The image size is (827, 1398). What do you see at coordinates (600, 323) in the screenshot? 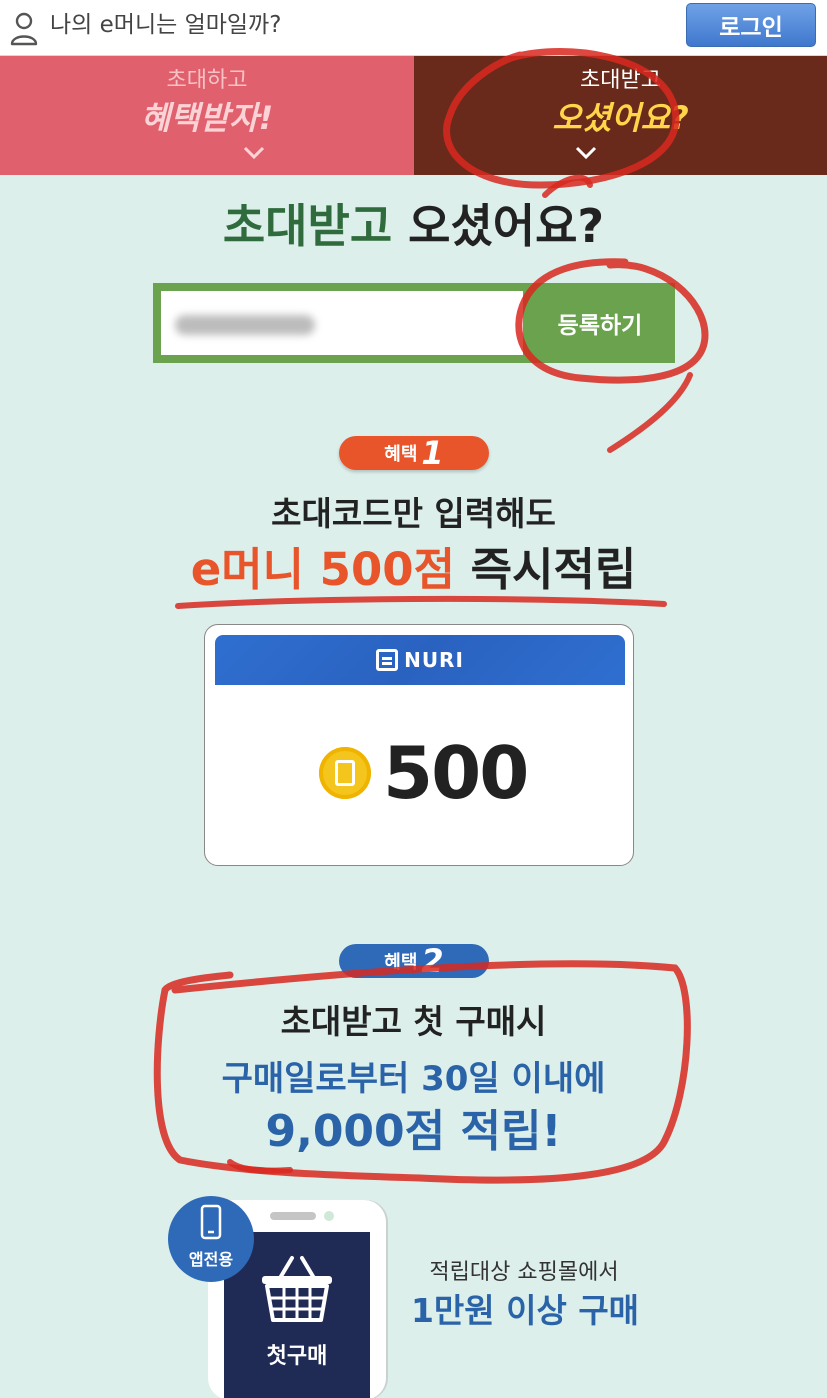
I see `register-button: 등록하기` at bounding box center [600, 323].